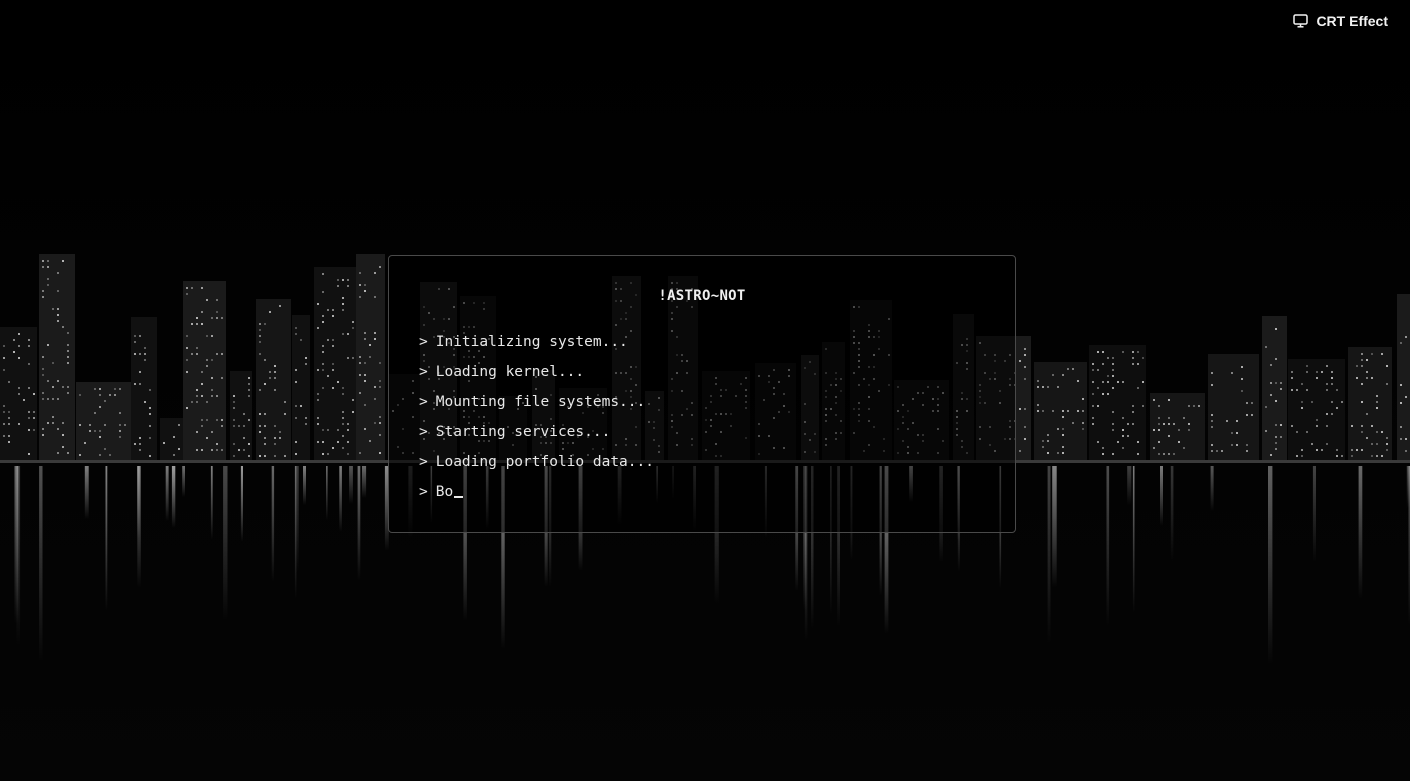 The height and width of the screenshot is (781, 1410). I want to click on text-cursor, so click(459, 497).